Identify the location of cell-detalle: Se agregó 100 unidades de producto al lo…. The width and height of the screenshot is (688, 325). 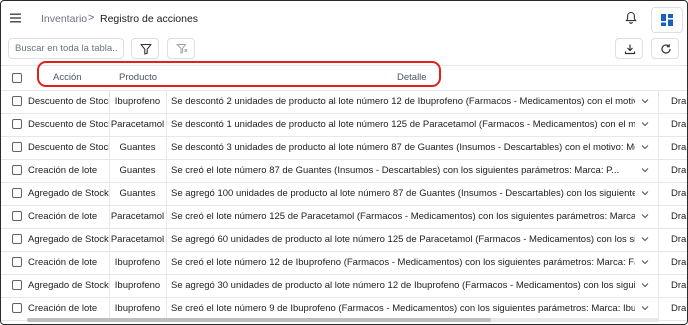
(403, 193).